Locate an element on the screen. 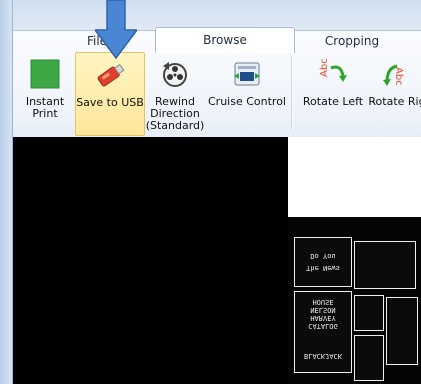  doc-card-text: HARVEY NELSON HOUSE is located at coordinates (323, 310).